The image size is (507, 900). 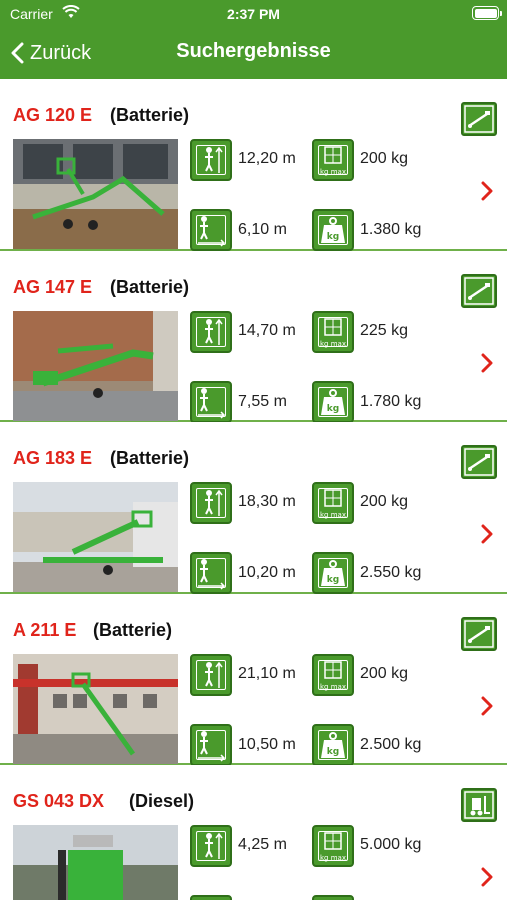 What do you see at coordinates (253, 51) in the screenshot?
I see `page-title: Suchergebnisse` at bounding box center [253, 51].